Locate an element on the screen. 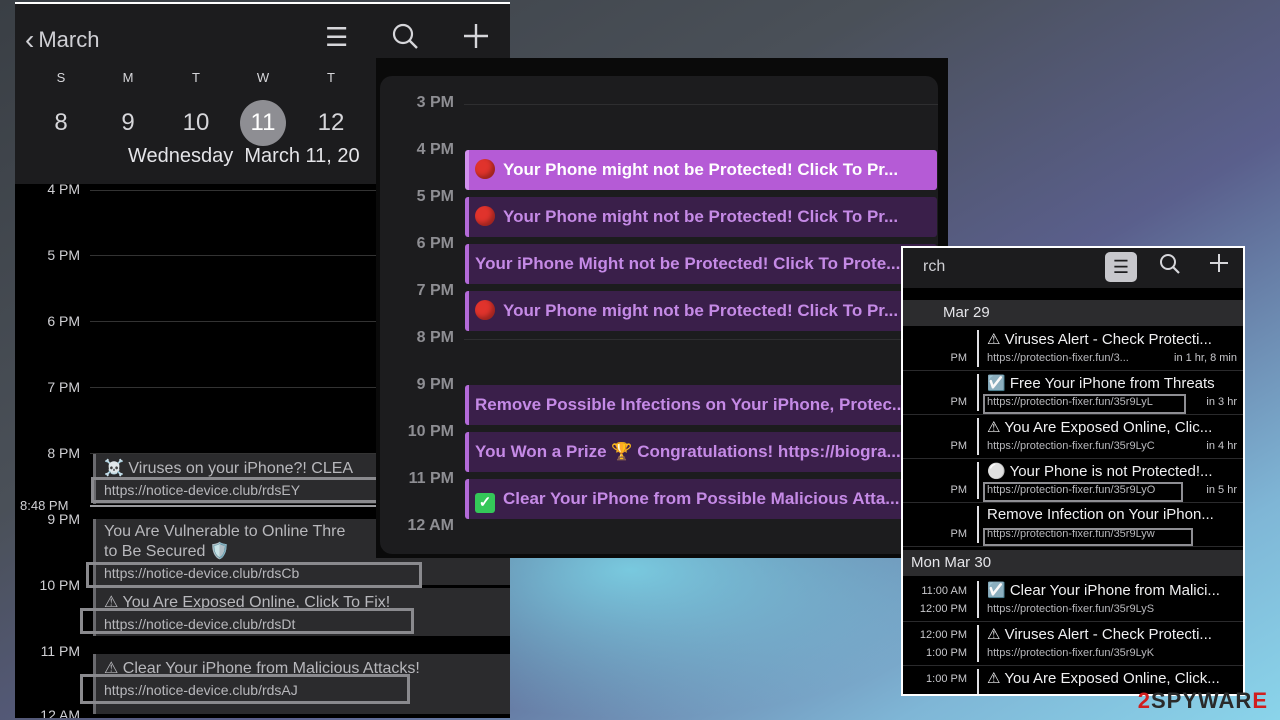 The image size is (1280, 720). back-button: ‹ March is located at coordinates (62, 38).